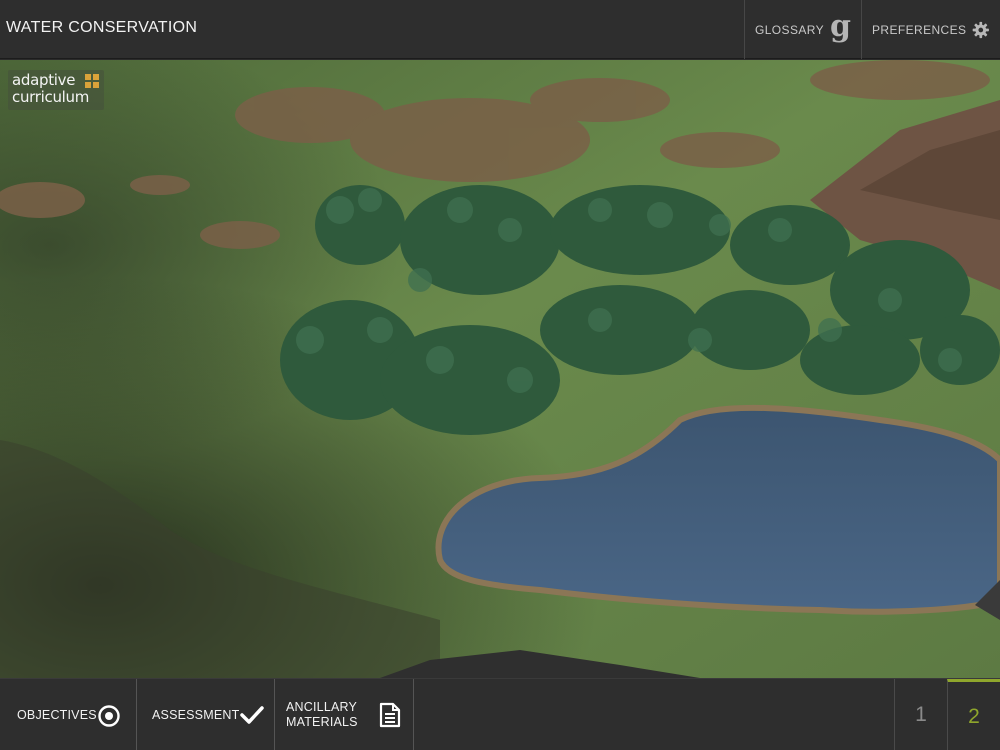 This screenshot has height=750, width=1000. I want to click on checkmark-icon, so click(252, 715).